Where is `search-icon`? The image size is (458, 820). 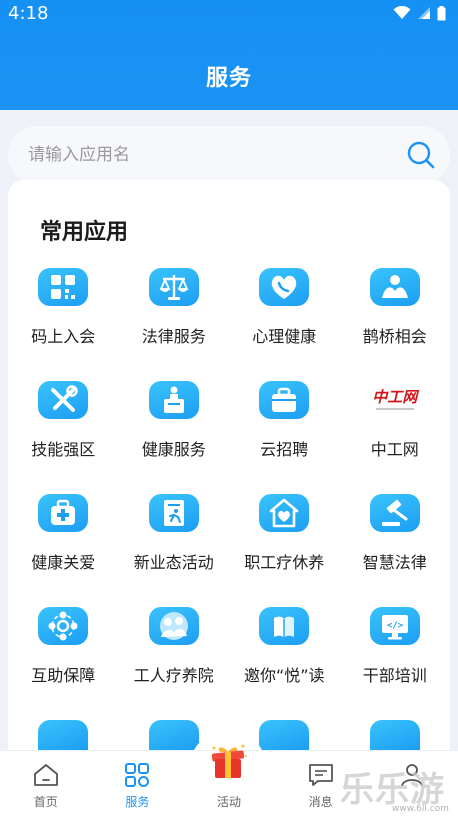
search-icon is located at coordinates (421, 155).